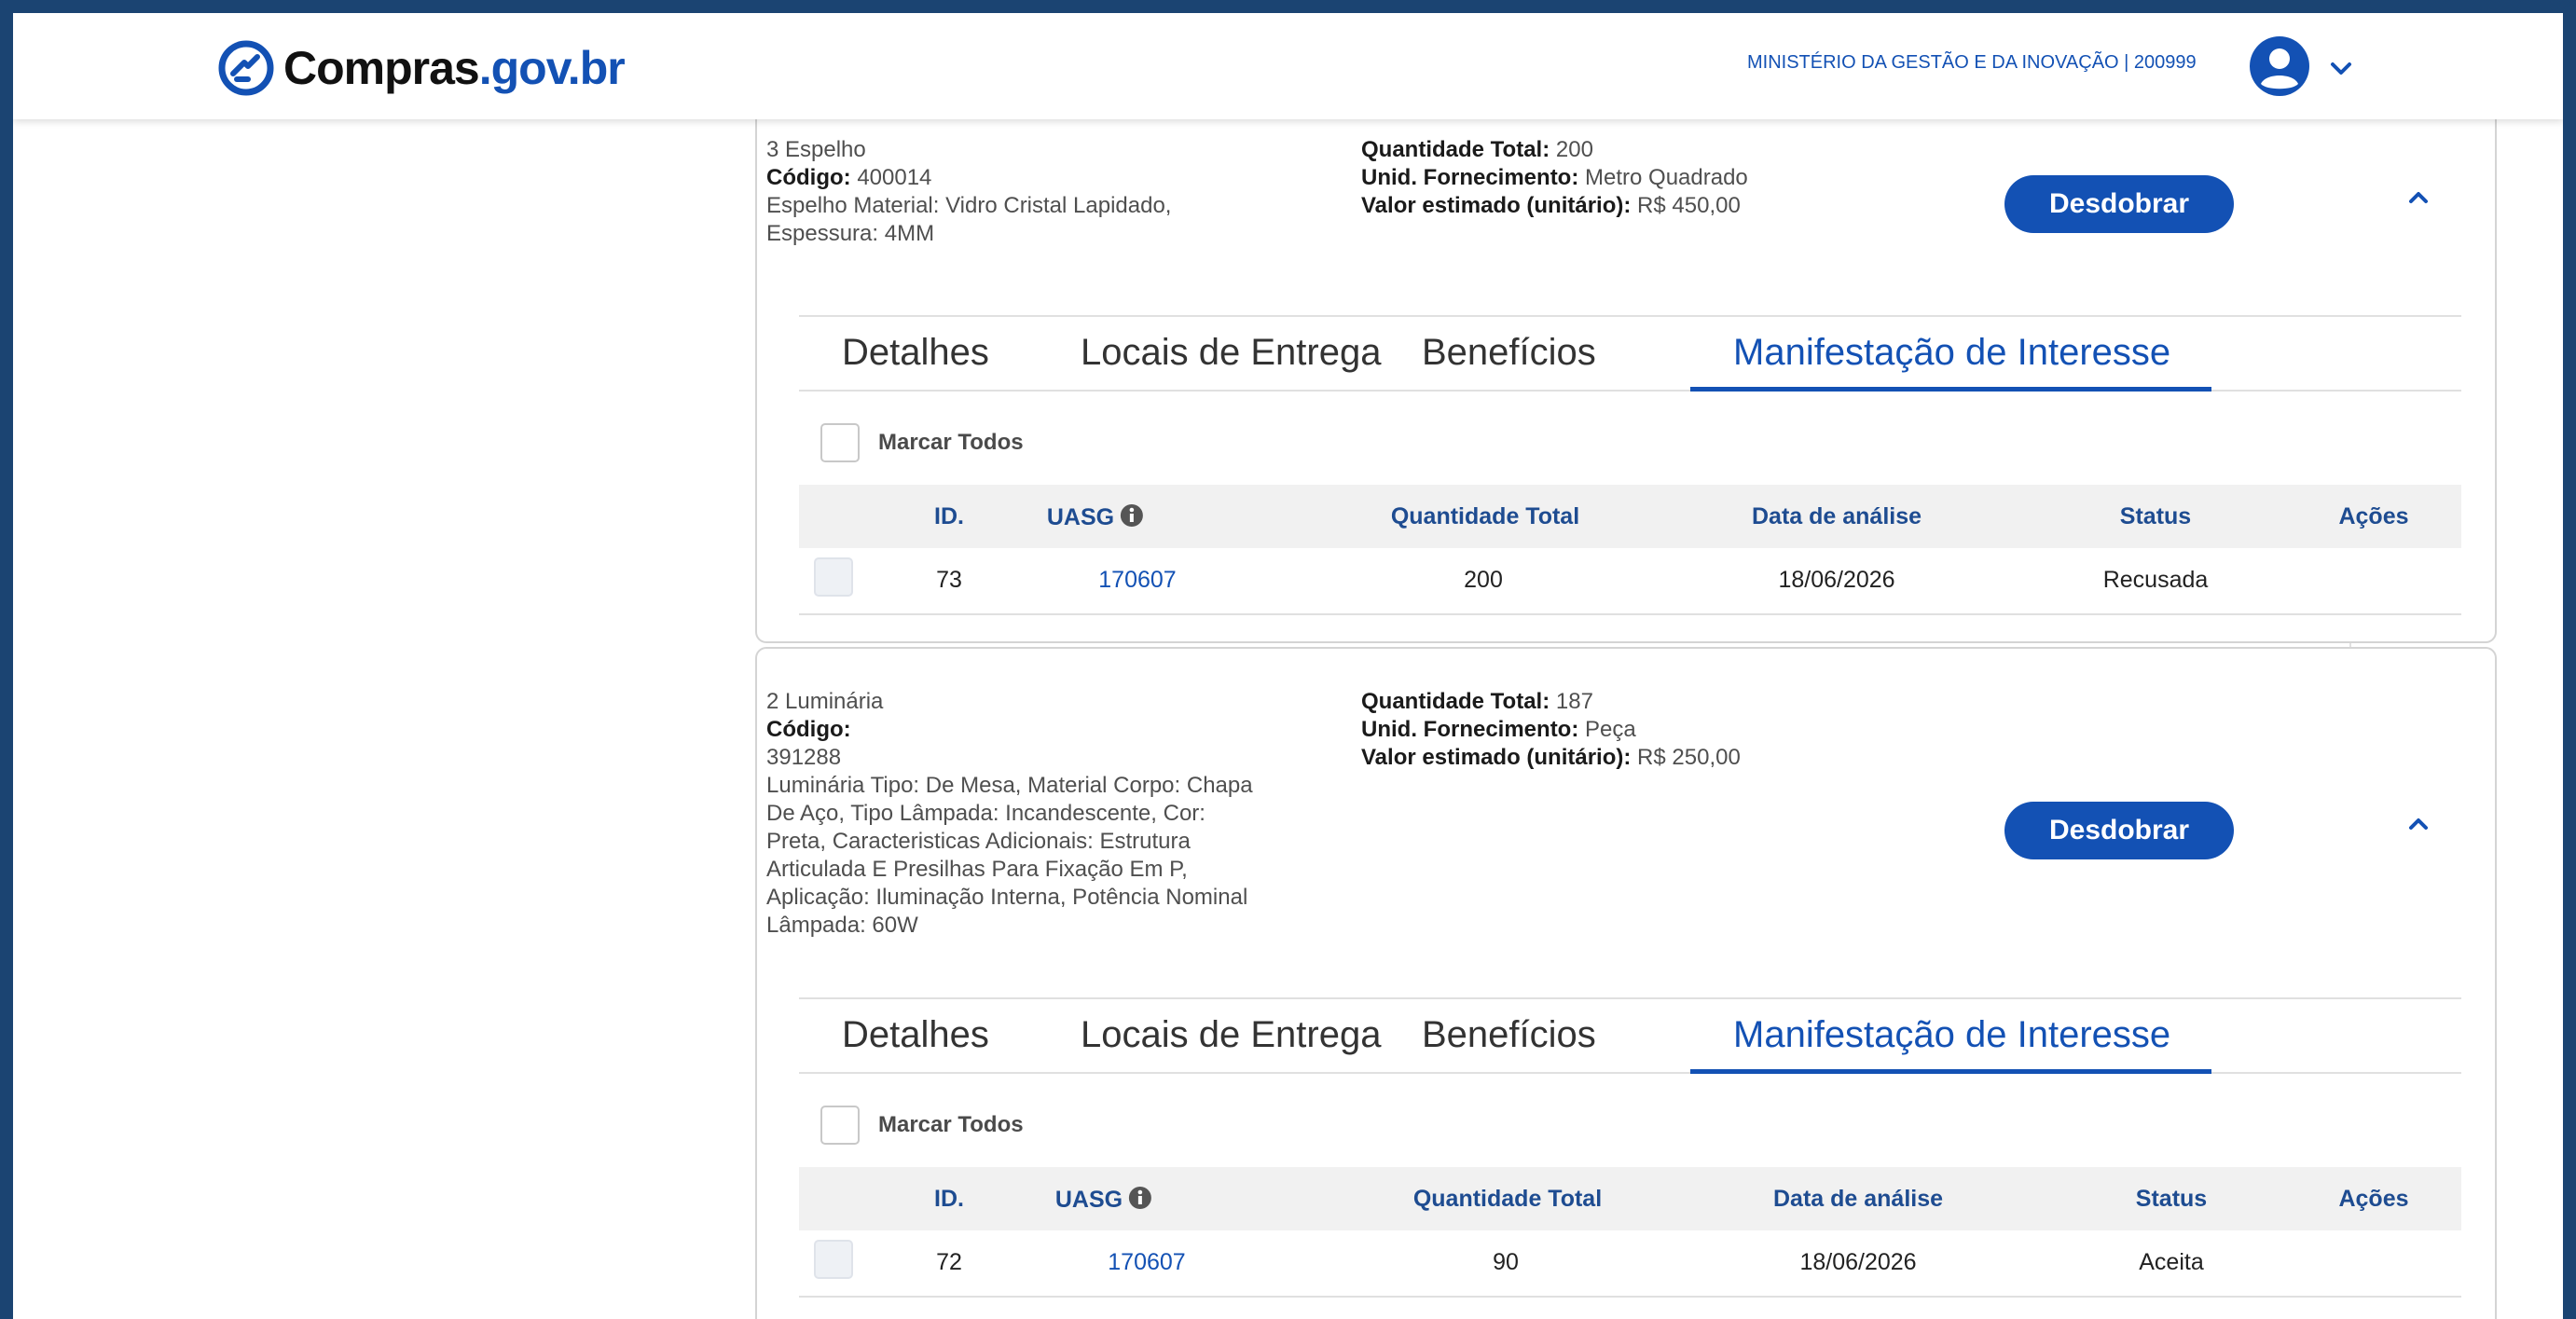 This screenshot has height=1319, width=2576. What do you see at coordinates (1666, 177) in the screenshot?
I see `unid-value: Metro Quadrado` at bounding box center [1666, 177].